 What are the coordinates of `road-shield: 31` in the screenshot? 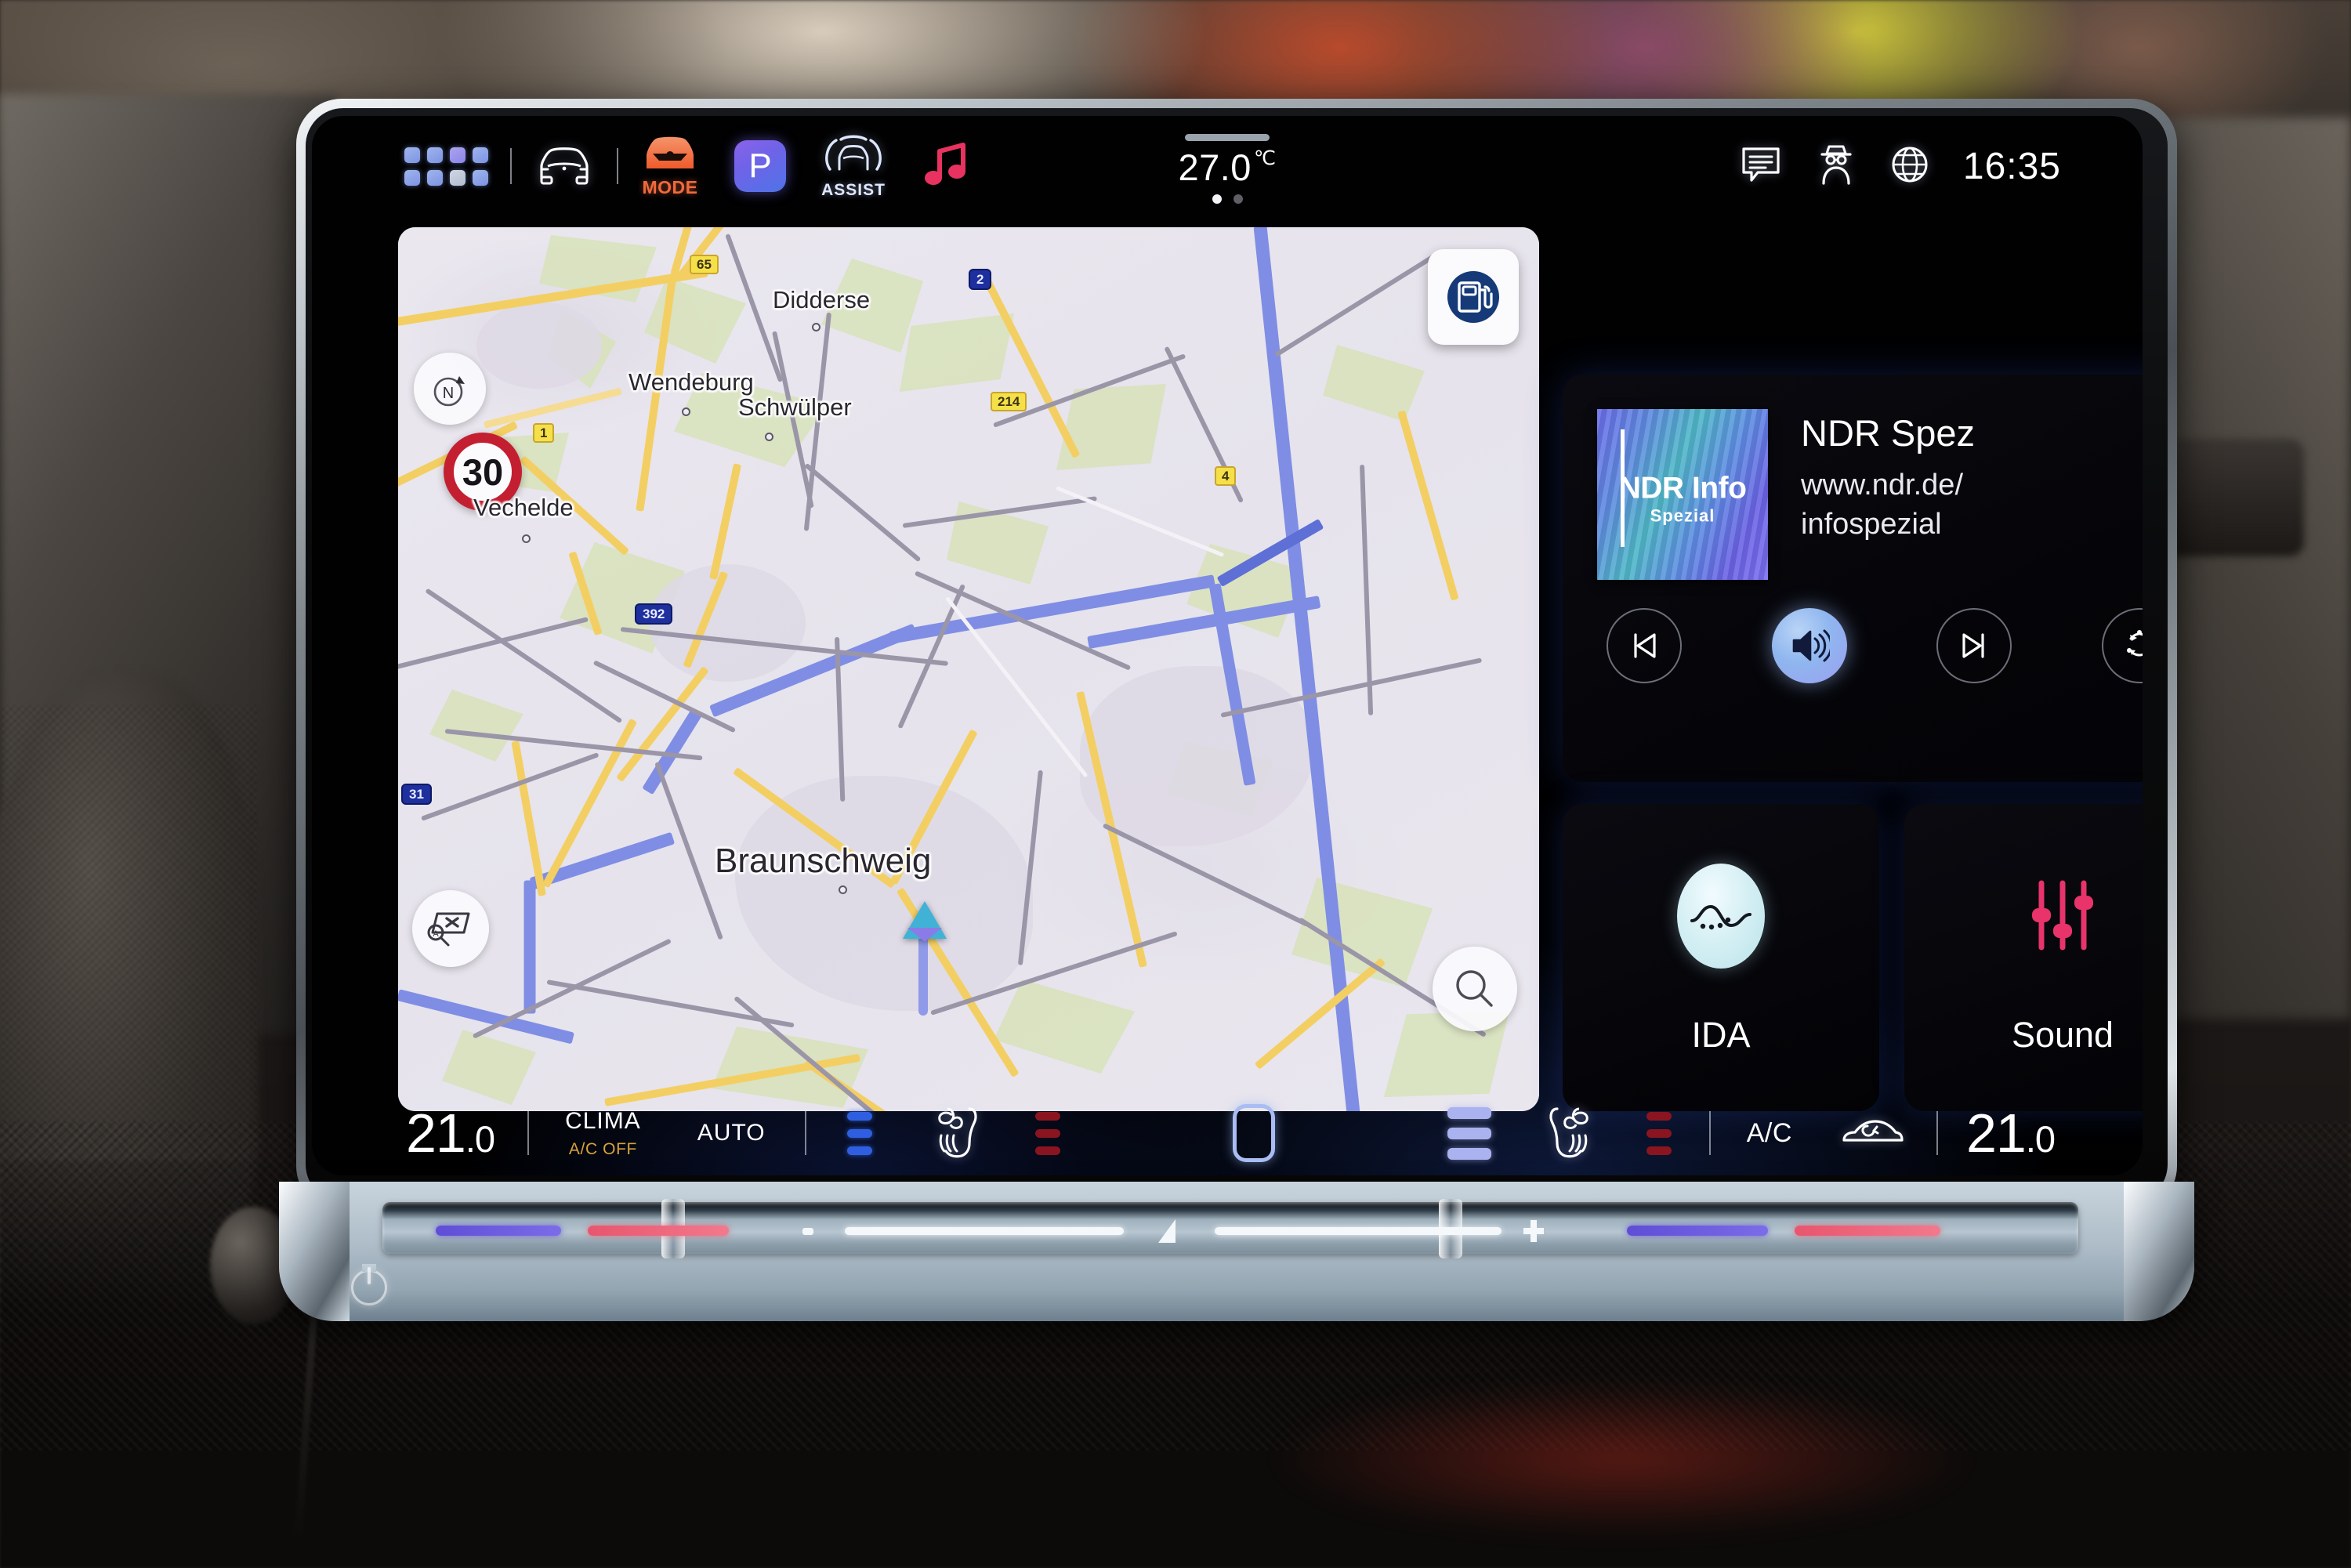 It's located at (416, 794).